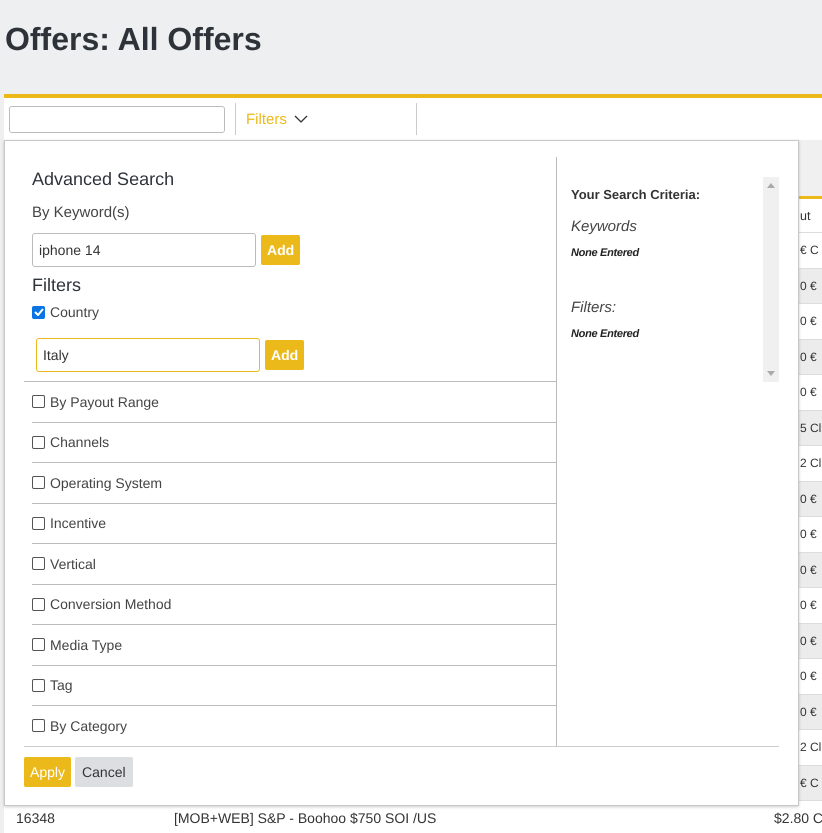 The image size is (822, 833). Describe the element at coordinates (811, 427) in the screenshot. I see `table-cell: 5 Cl` at that location.